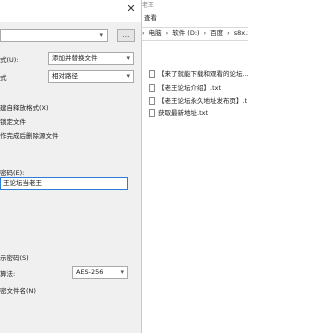 Image resolution: width=320 pixels, height=333 pixels. I want to click on window-title: 老王, so click(148, 5).